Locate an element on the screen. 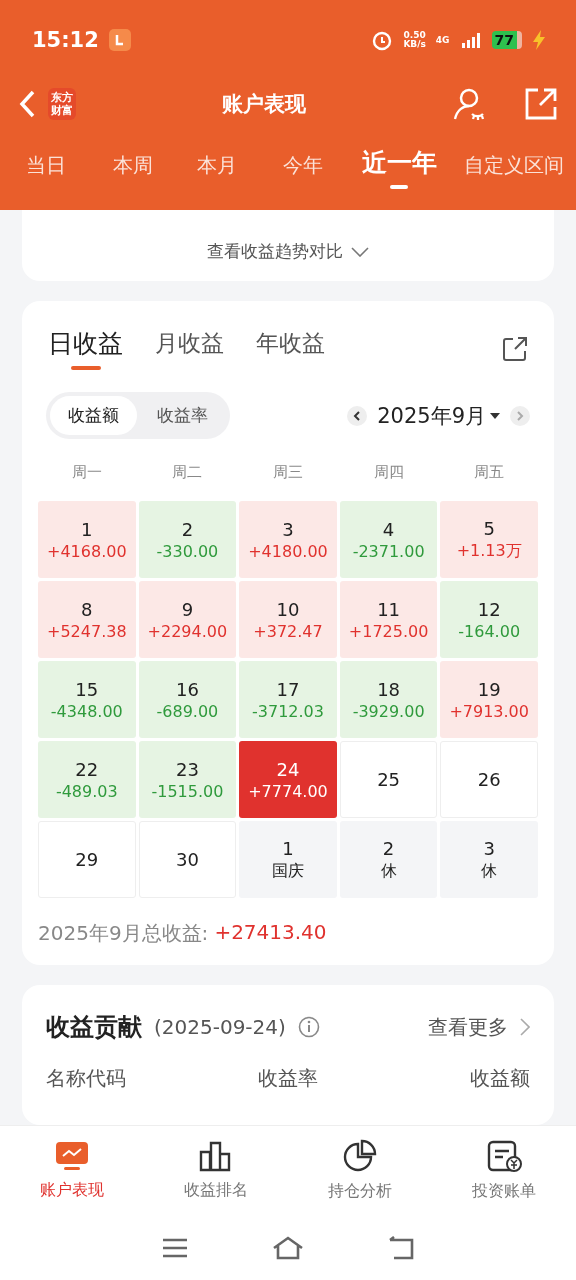 This screenshot has width=576, height=1280. chevron-left-icon is located at coordinates (357, 415).